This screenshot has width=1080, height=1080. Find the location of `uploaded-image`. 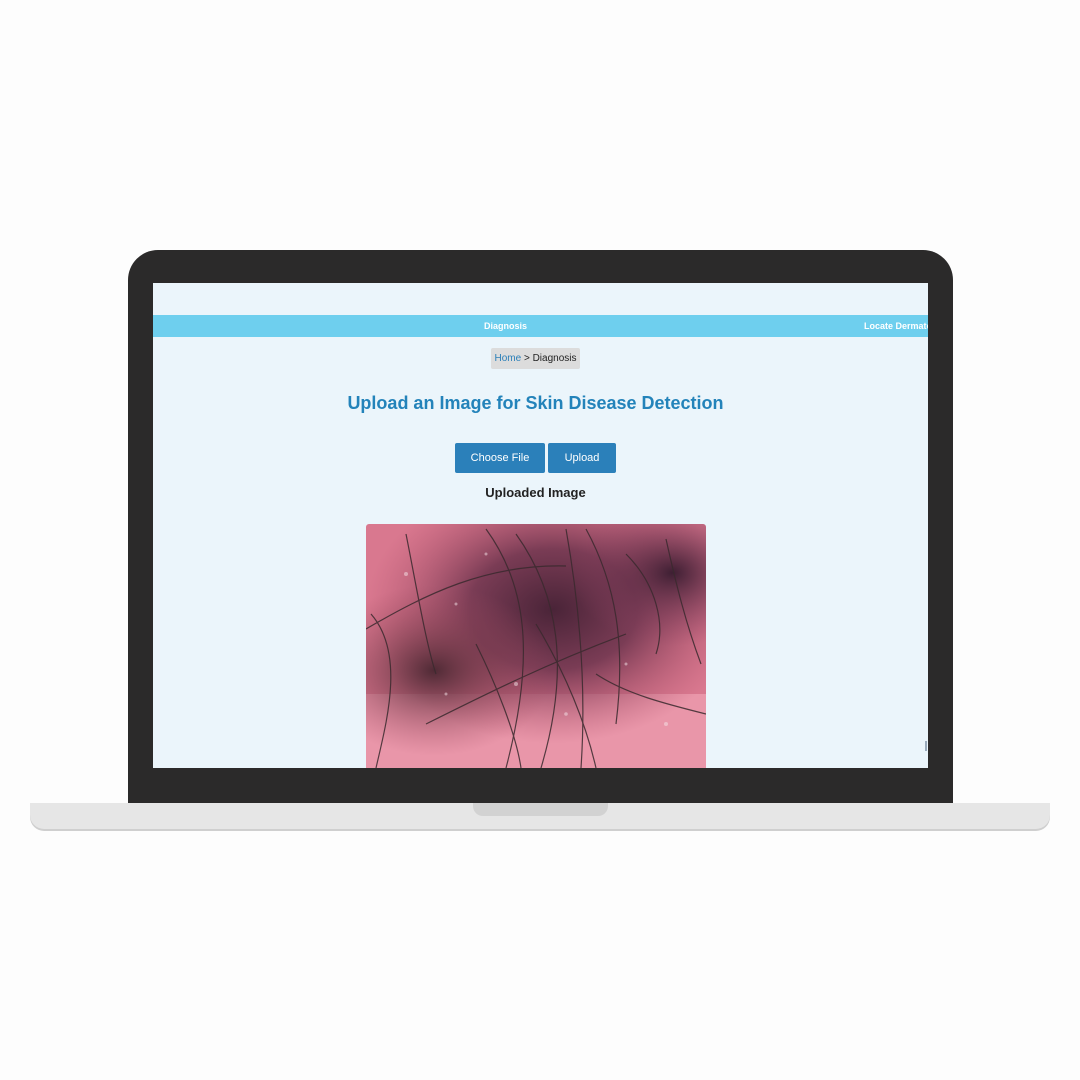

uploaded-image is located at coordinates (536, 646).